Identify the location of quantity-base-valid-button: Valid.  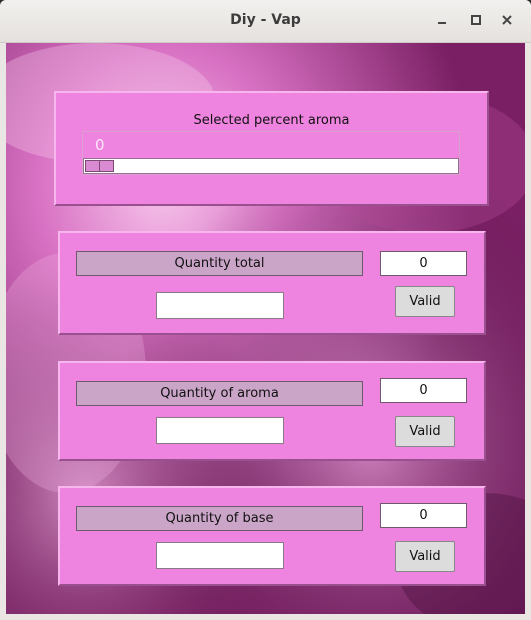
(425, 556).